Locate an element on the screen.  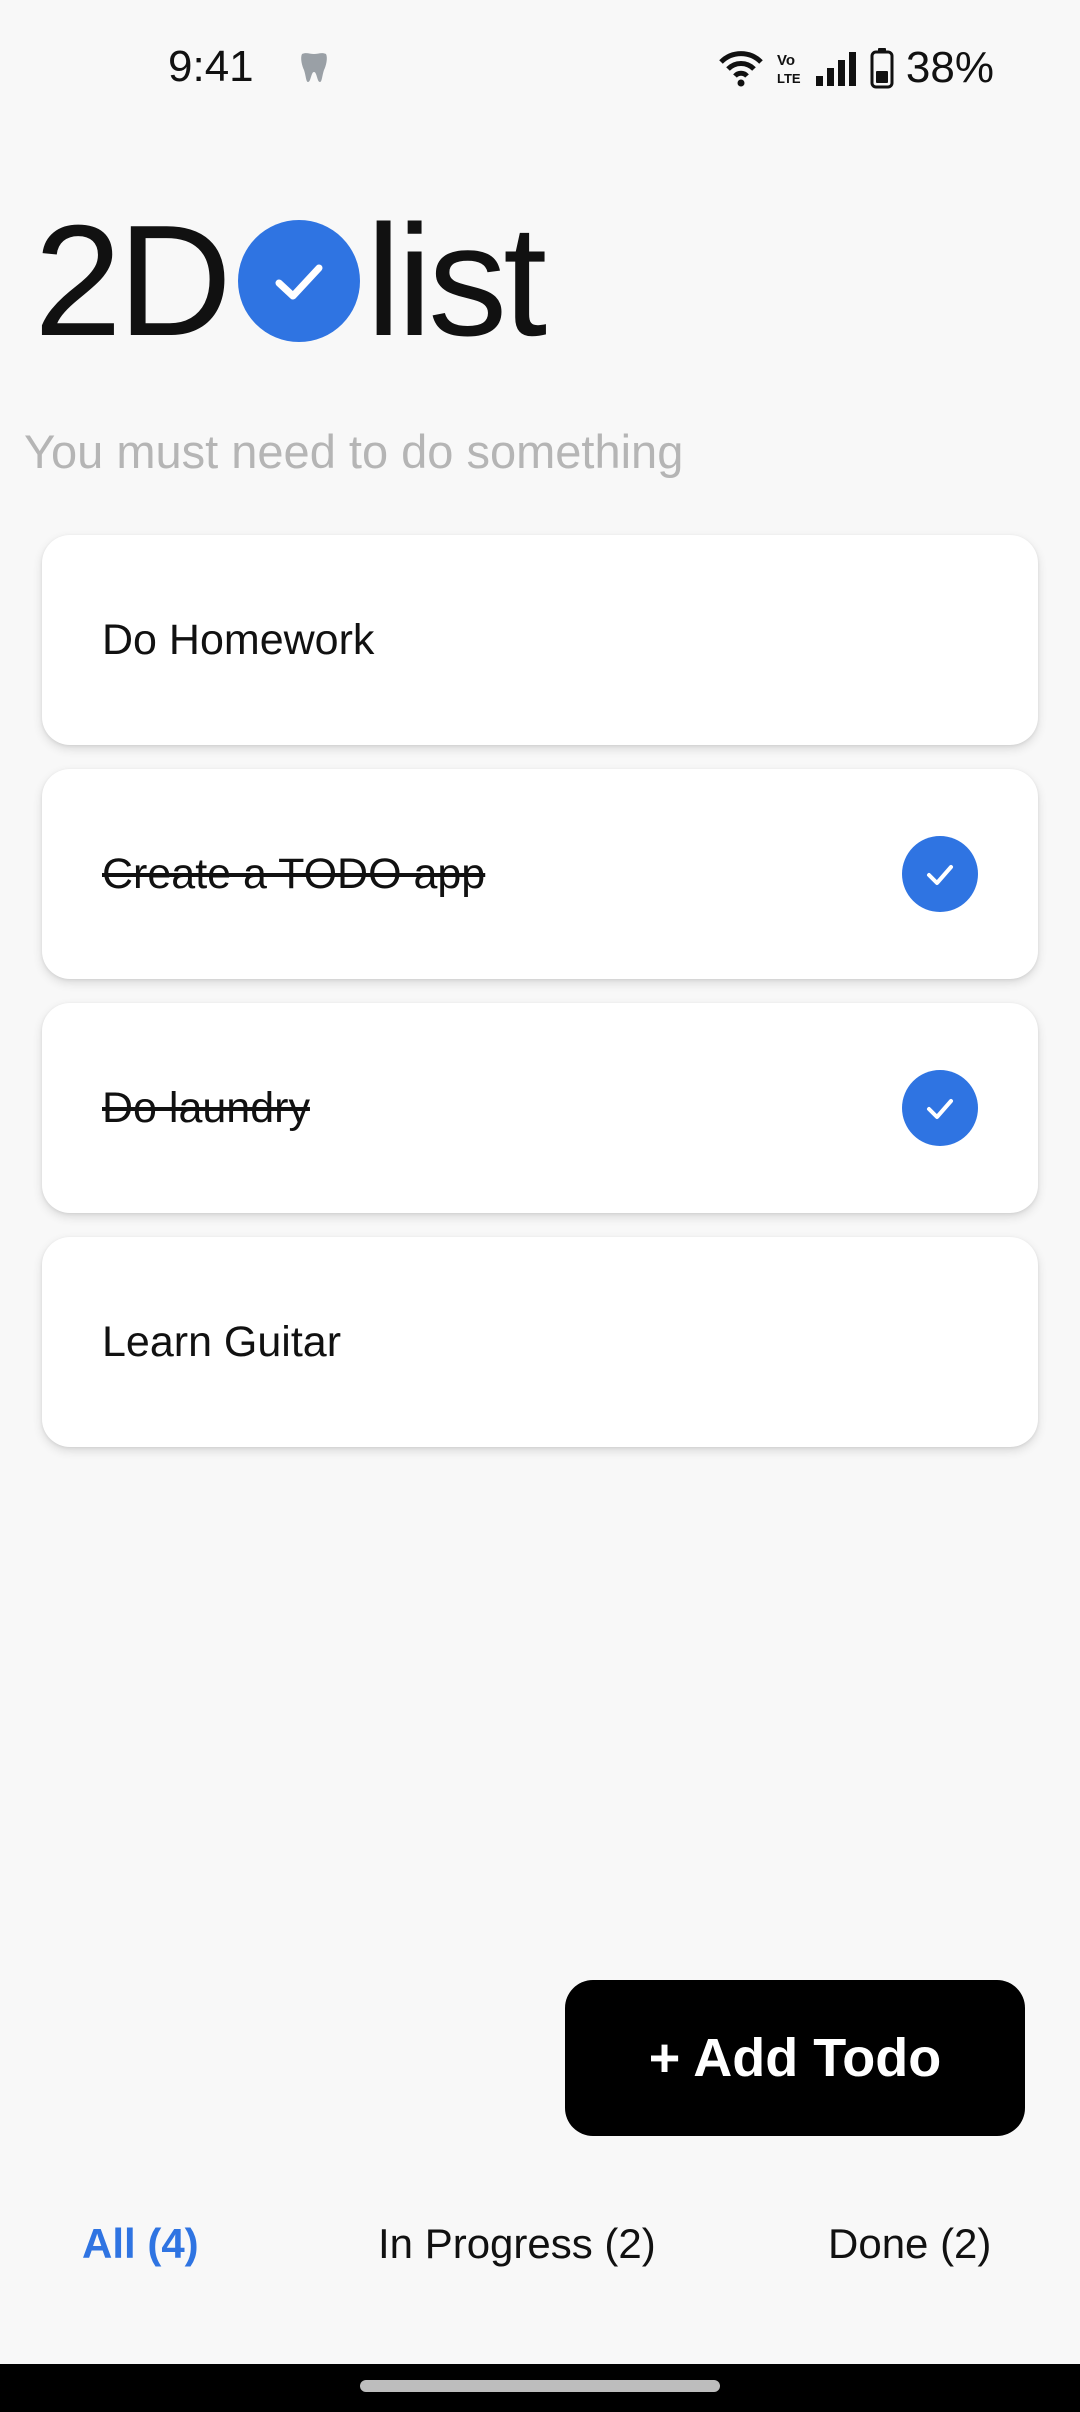
tab-in-progress: In Progress (2) is located at coordinates (517, 2244).